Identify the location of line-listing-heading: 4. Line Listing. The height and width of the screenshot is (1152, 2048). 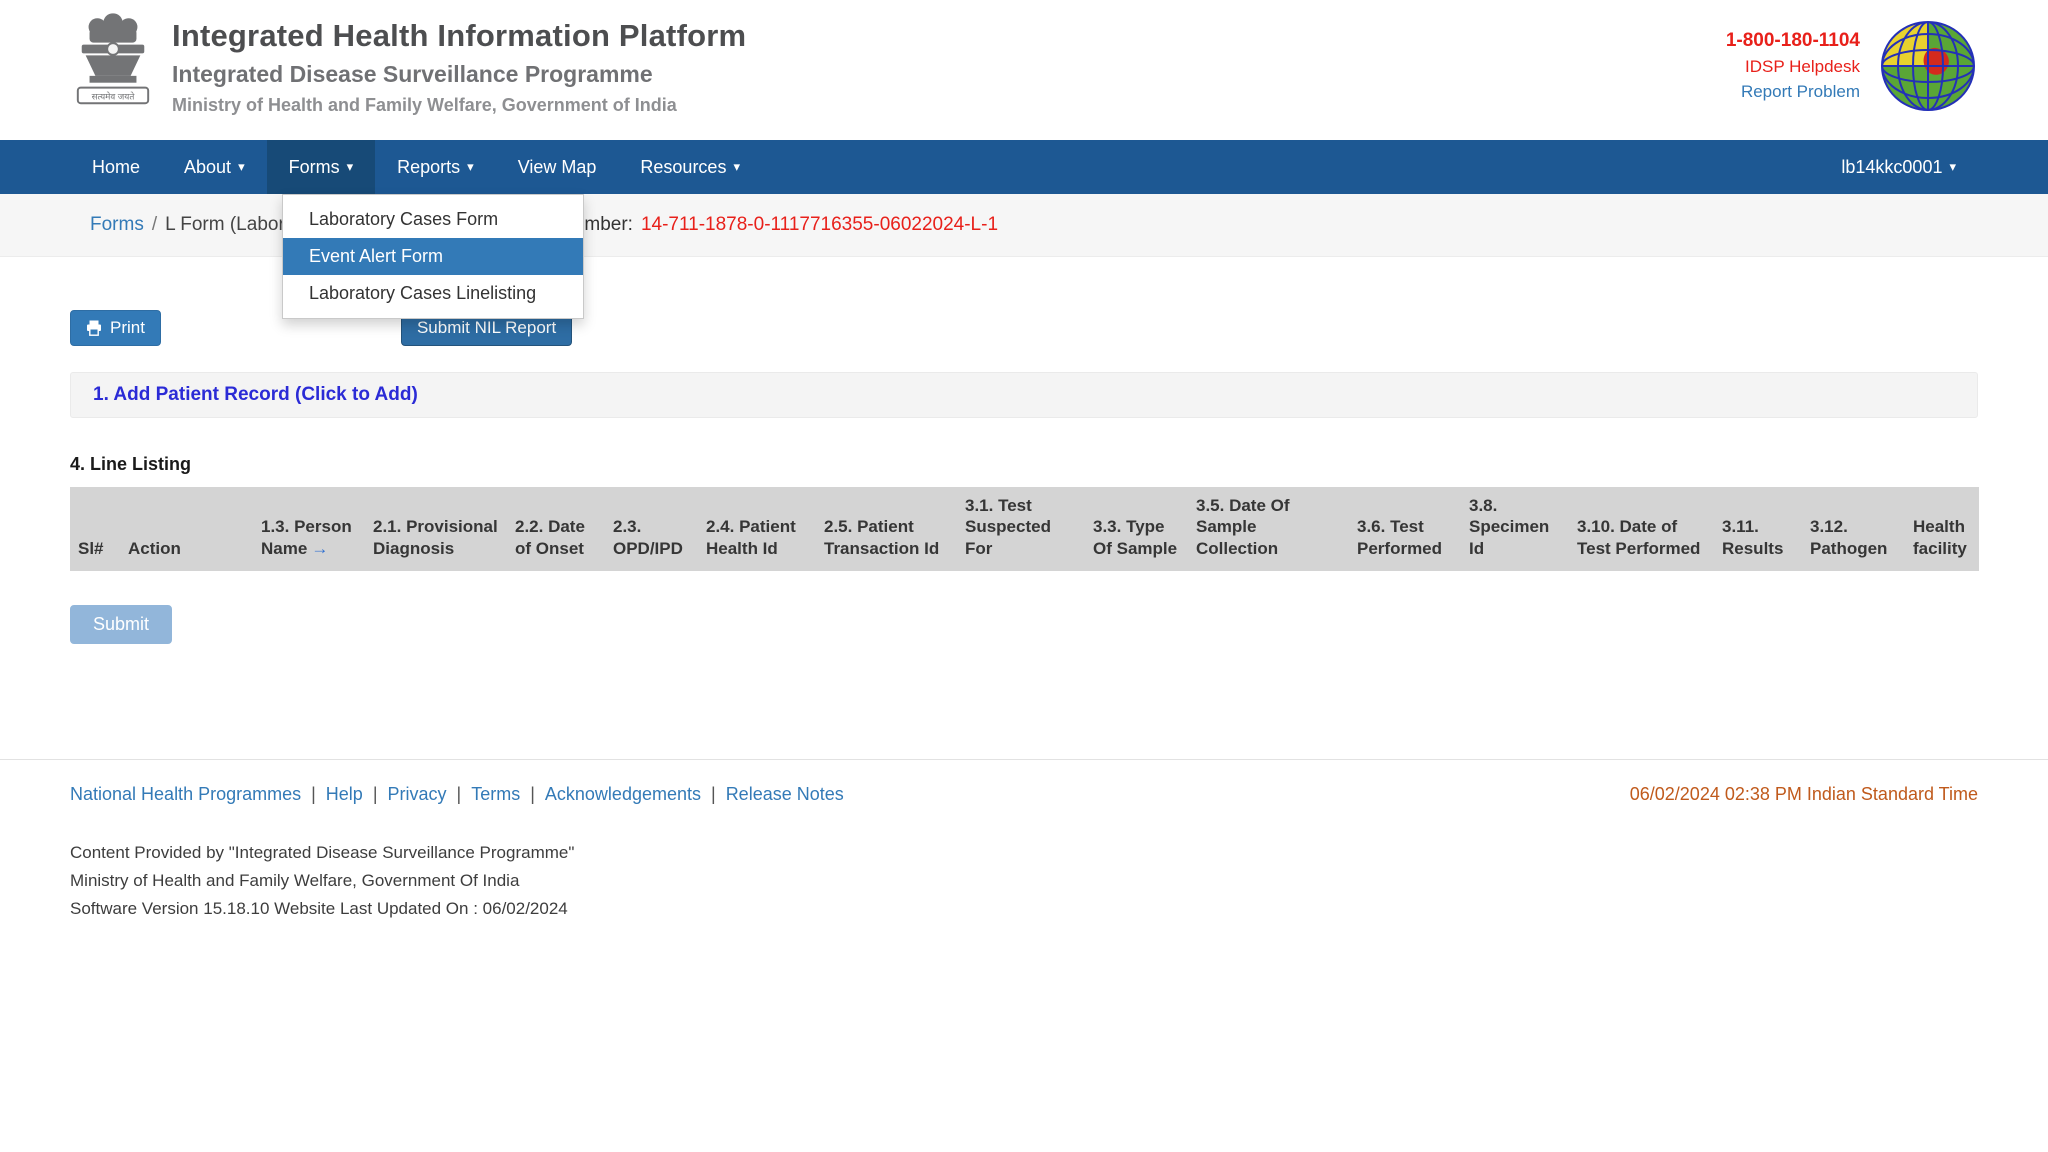
(131, 464).